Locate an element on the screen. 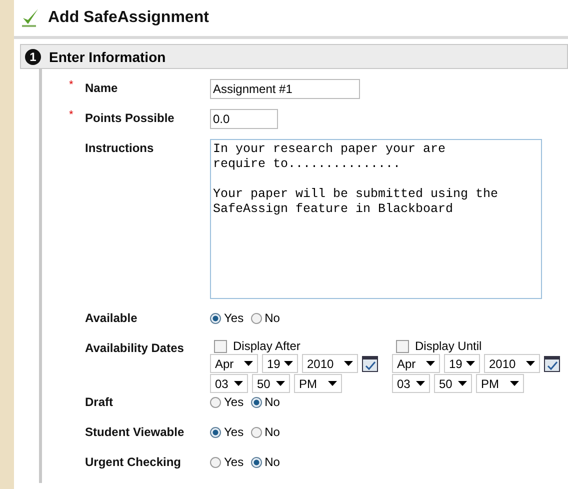 The height and width of the screenshot is (489, 568). field-label: Available is located at coordinates (111, 318).